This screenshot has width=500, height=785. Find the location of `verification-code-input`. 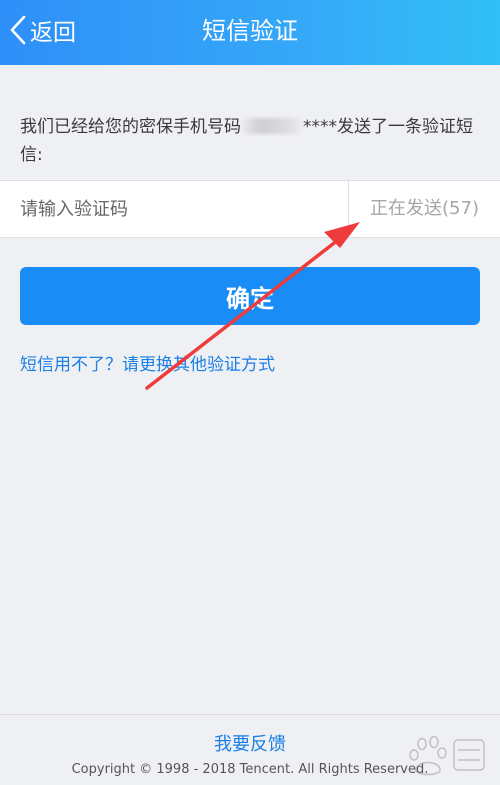

verification-code-input is located at coordinates (174, 209).